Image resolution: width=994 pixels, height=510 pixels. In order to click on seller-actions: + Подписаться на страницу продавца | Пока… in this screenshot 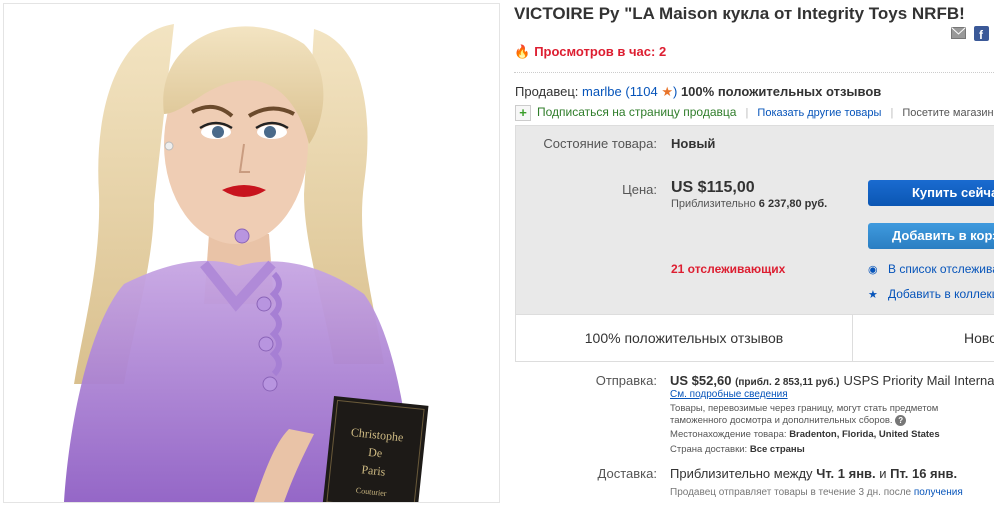, I will do `click(754, 113)`.